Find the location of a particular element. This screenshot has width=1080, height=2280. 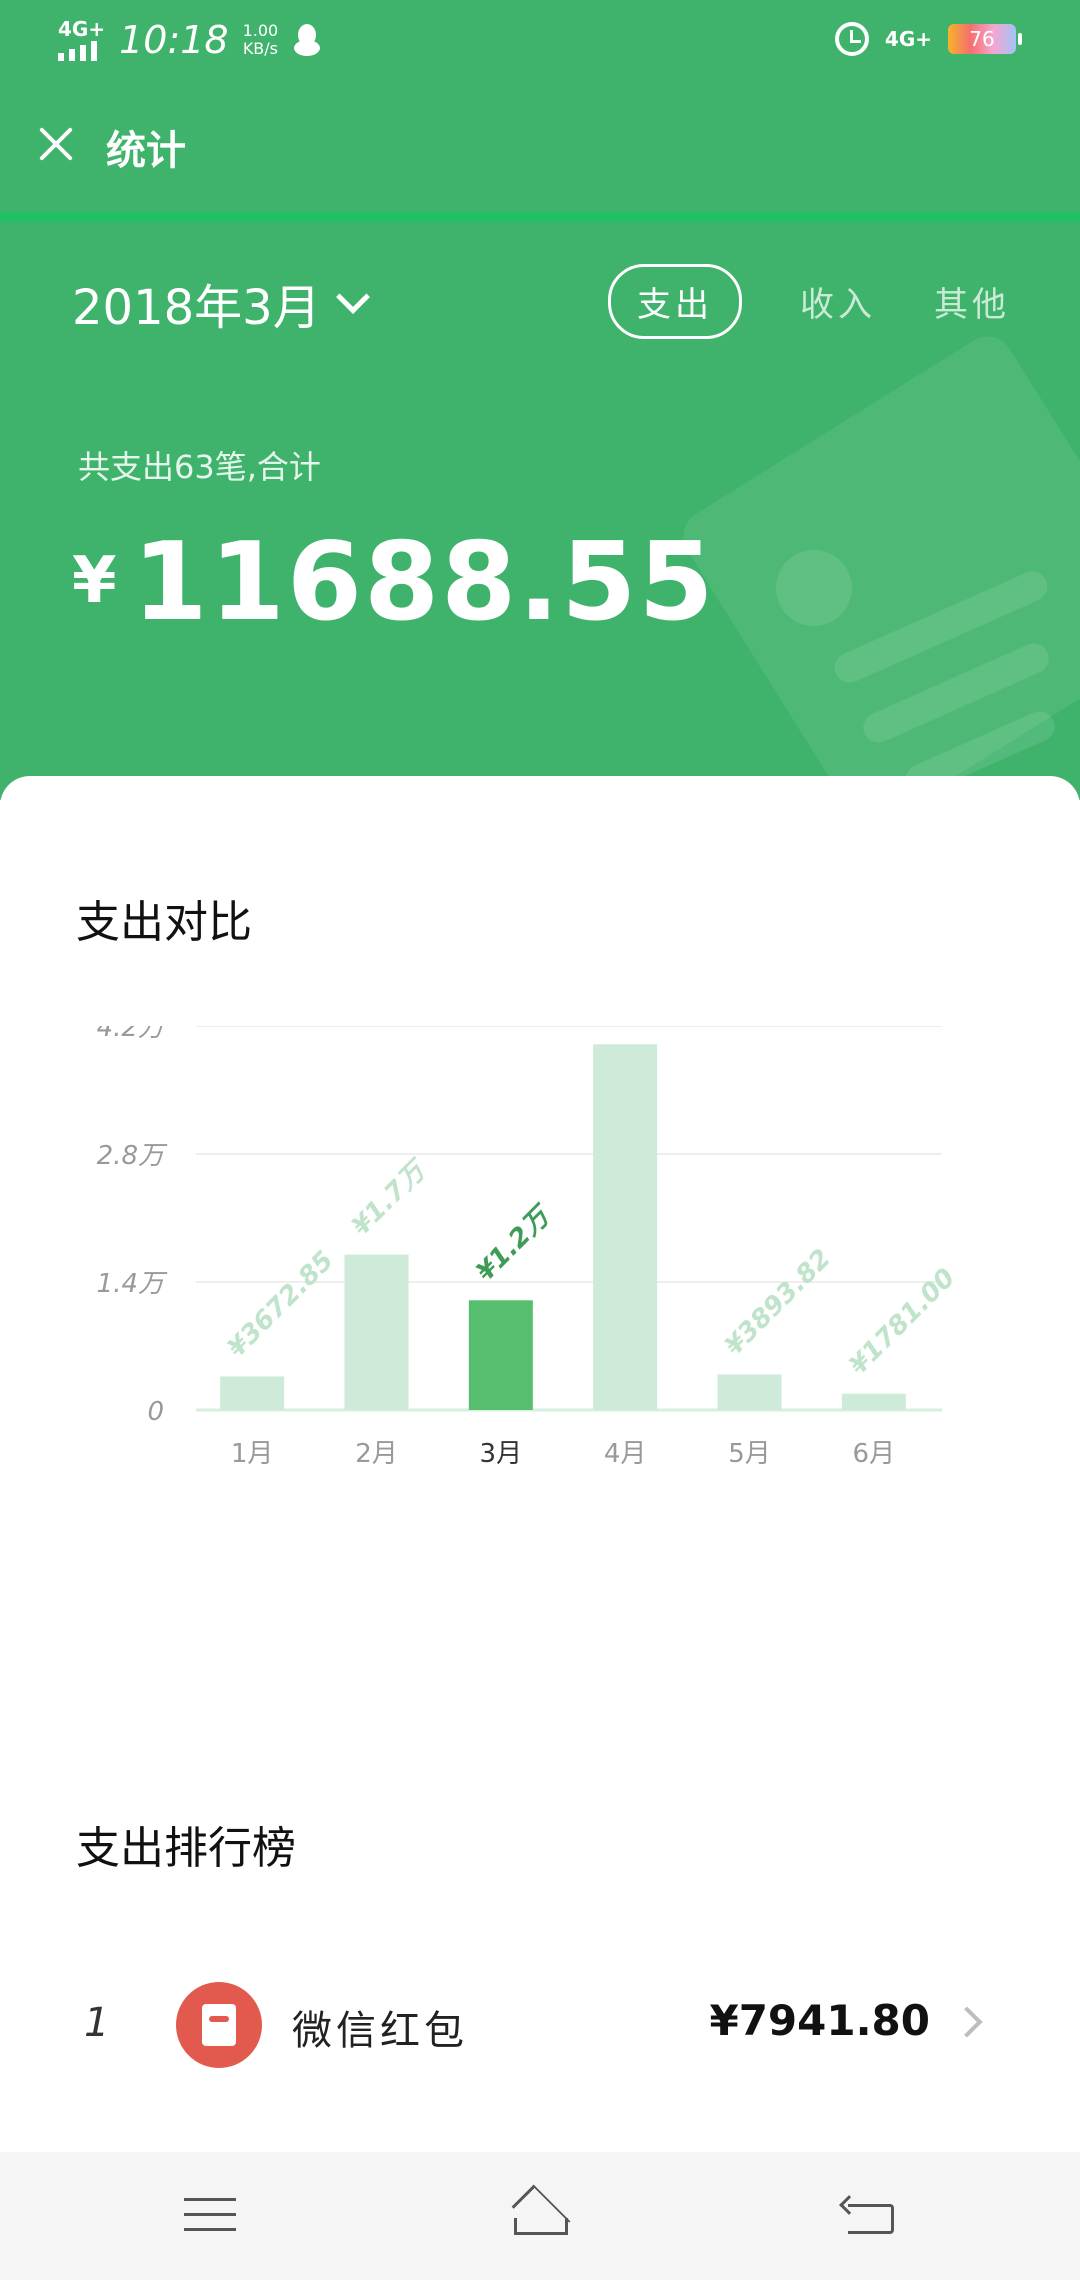

ranking-item: 1 微信红包 ¥7941.80 is located at coordinates (540, 2031).